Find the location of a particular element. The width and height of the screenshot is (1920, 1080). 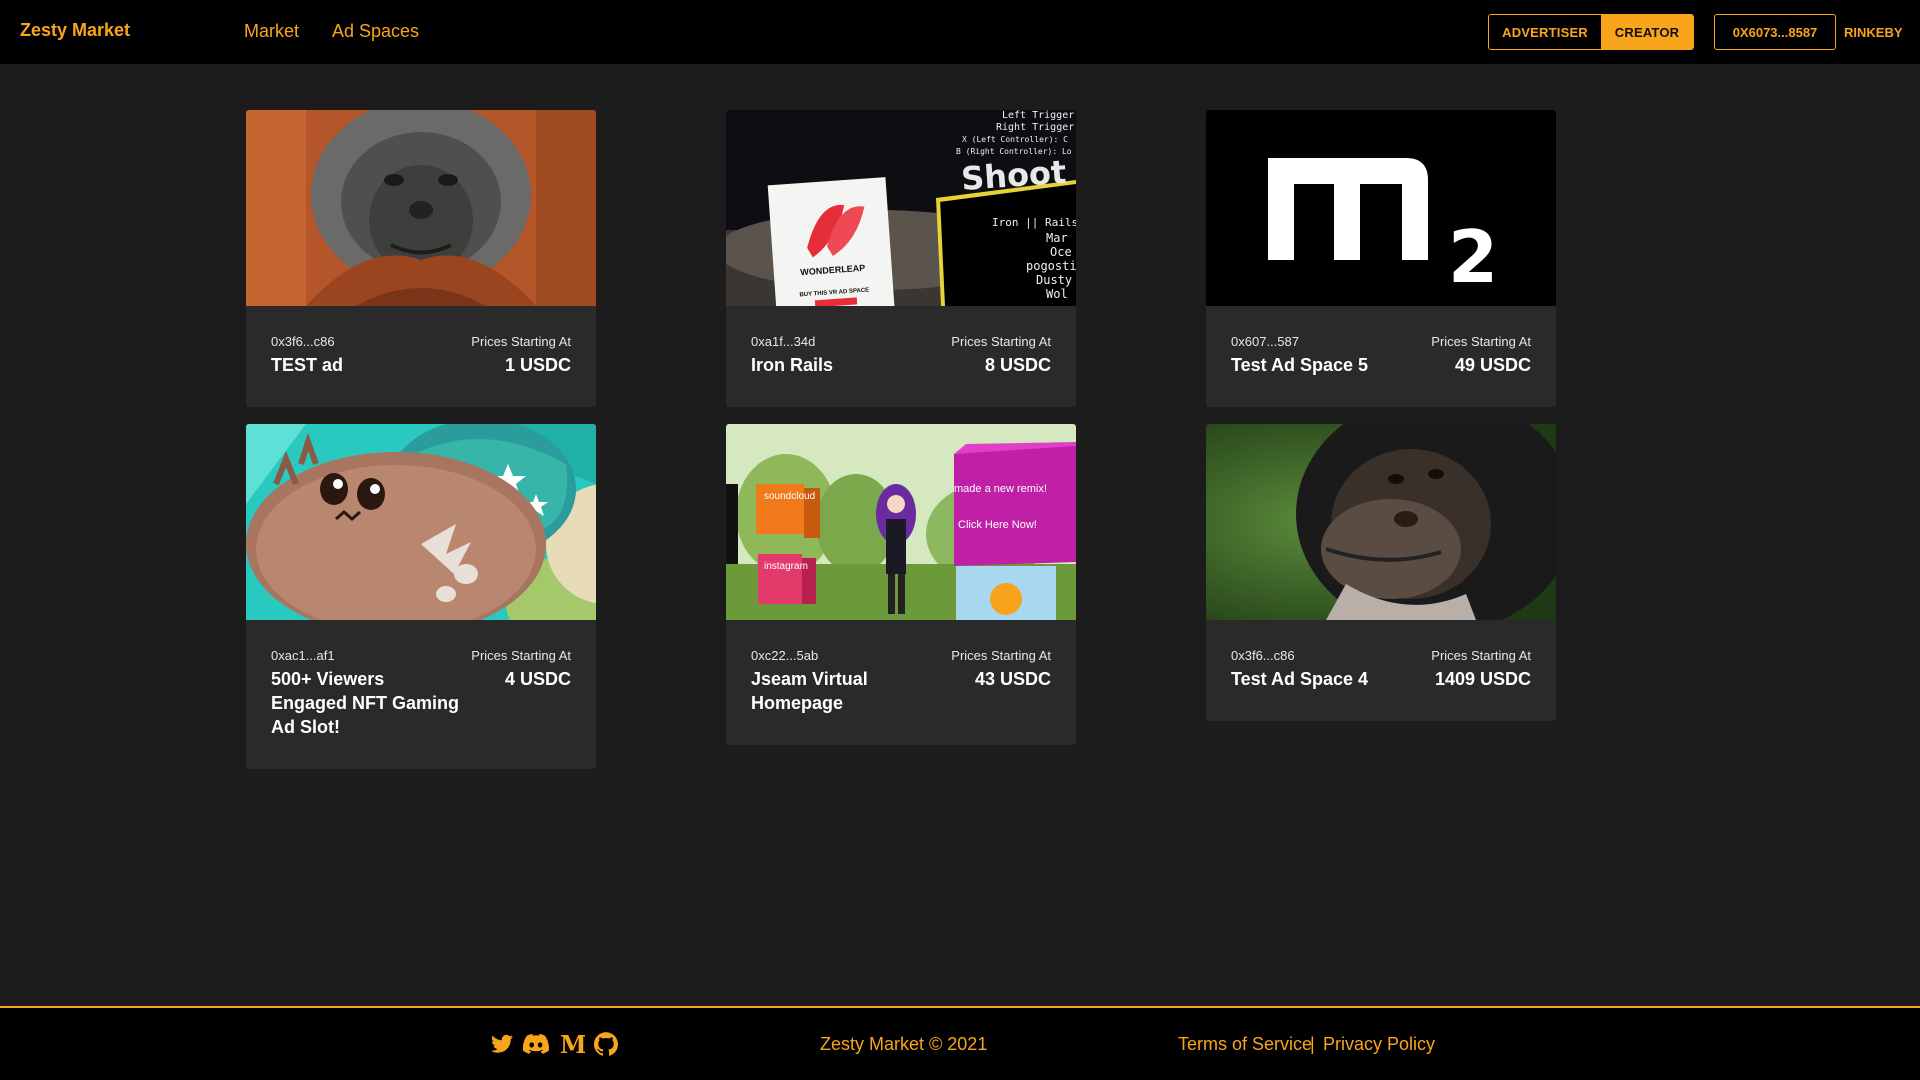

privacy-policy-link: Privacy Policy is located at coordinates (1379, 1044).